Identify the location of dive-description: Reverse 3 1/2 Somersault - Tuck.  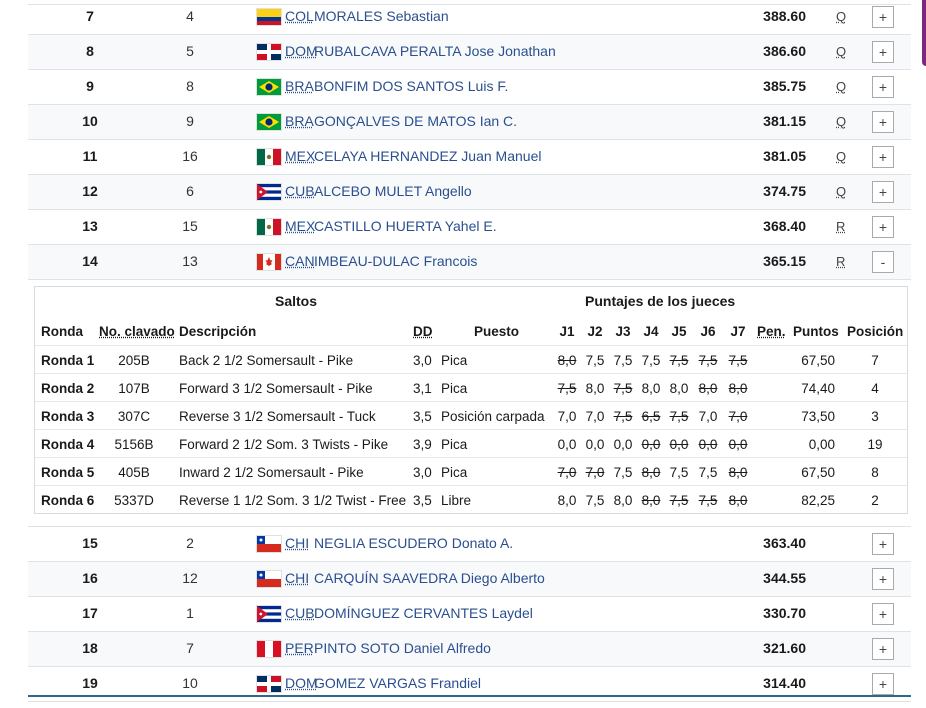
(277, 416).